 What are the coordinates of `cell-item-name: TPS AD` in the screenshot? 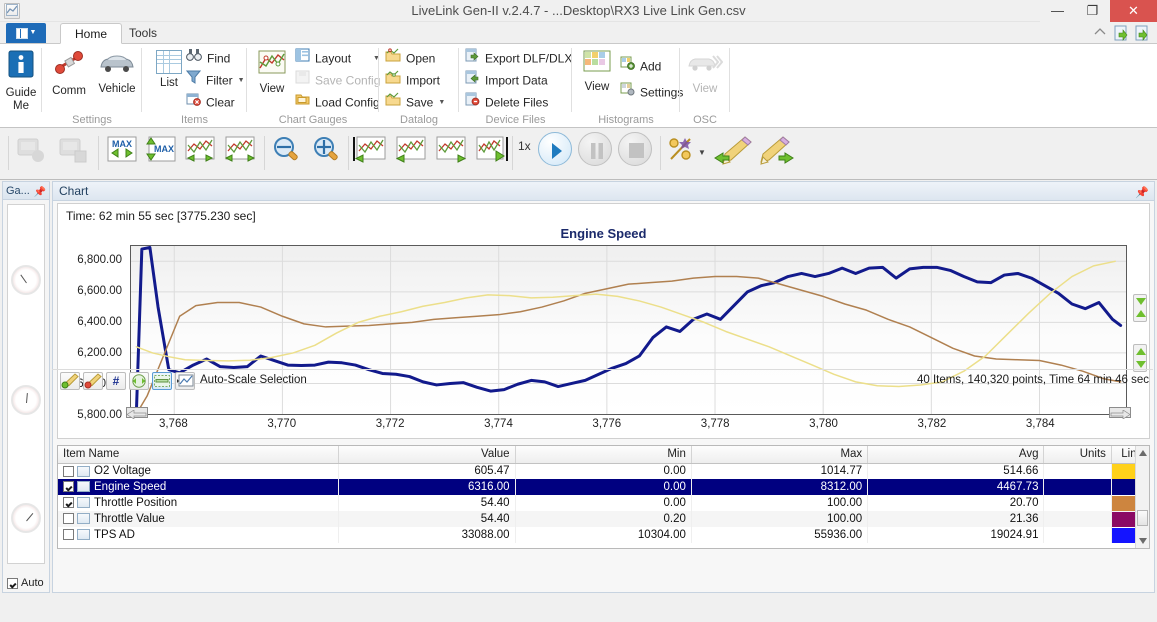 It's located at (199, 535).